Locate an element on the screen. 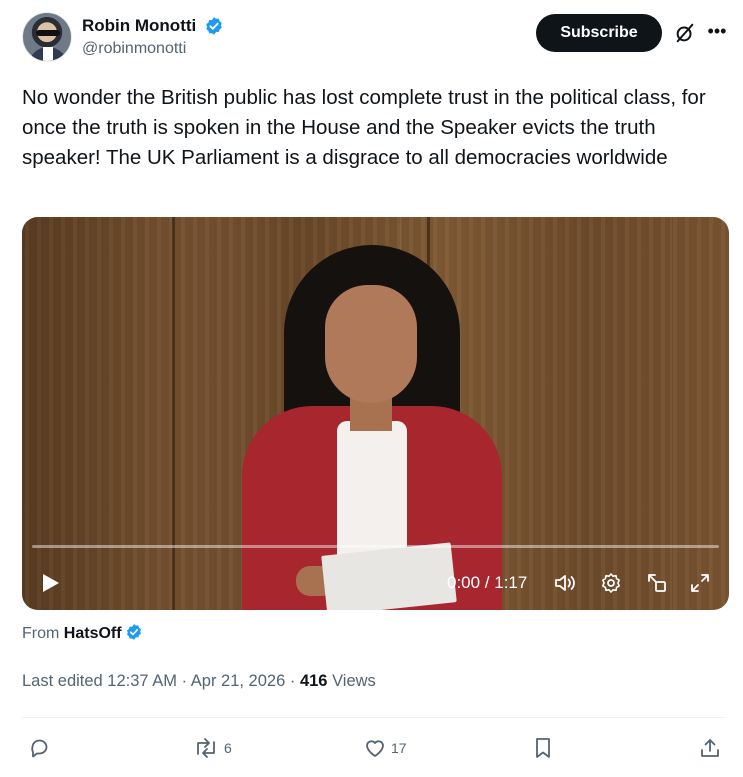 The width and height of the screenshot is (743, 777). share-icon is located at coordinates (710, 748).